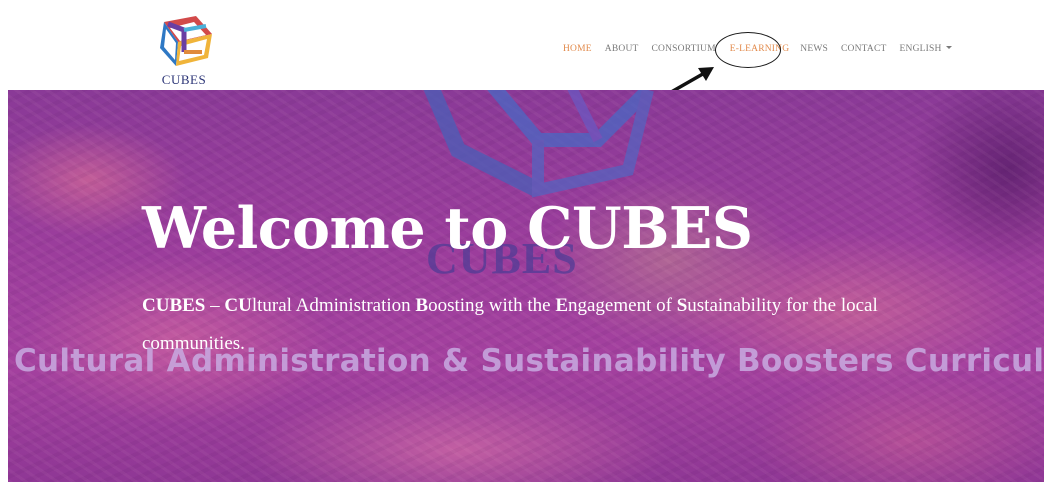 The image size is (1044, 488). What do you see at coordinates (422, 305) in the screenshot?
I see `desc-part: B` at bounding box center [422, 305].